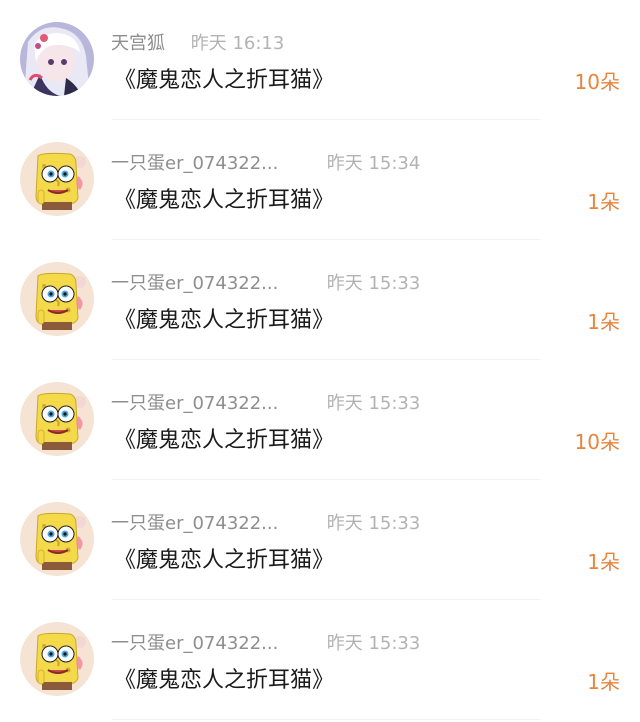  Describe the element at coordinates (237, 43) in the screenshot. I see `timestamp: 昨天 16:13` at that location.